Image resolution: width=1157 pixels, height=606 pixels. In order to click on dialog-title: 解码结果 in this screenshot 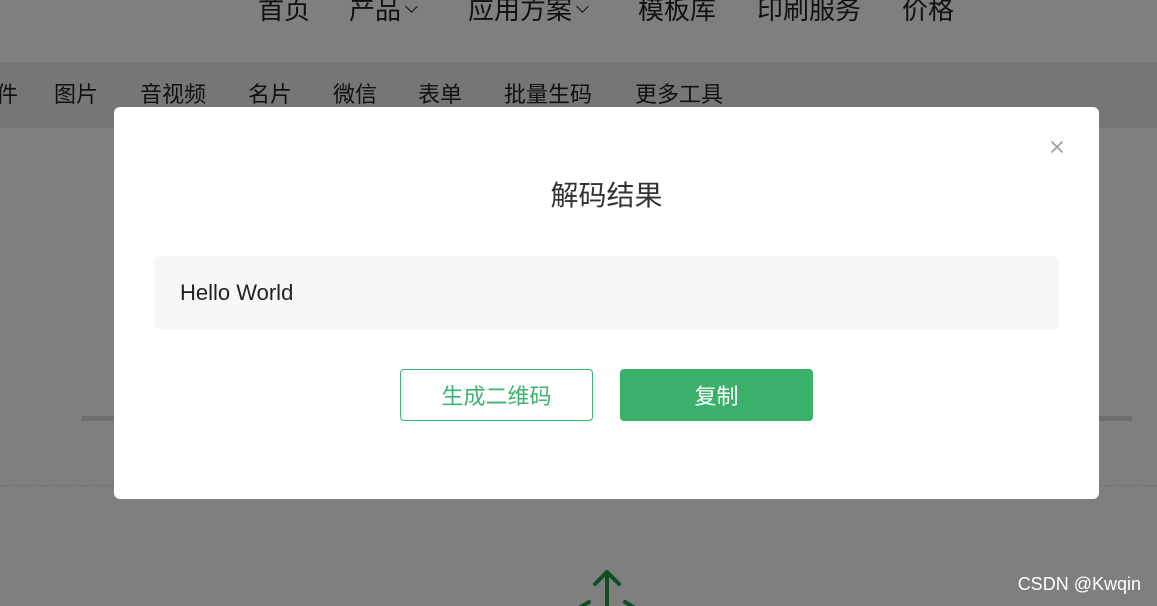, I will do `click(606, 195)`.